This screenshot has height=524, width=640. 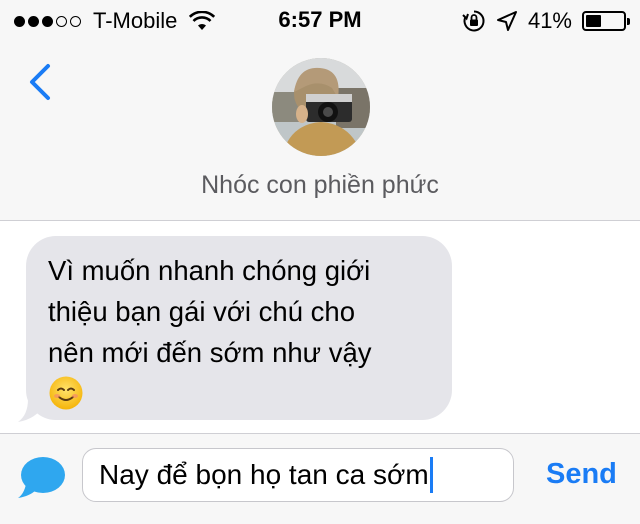 I want to click on speech-bubble-icon, so click(x=42, y=477).